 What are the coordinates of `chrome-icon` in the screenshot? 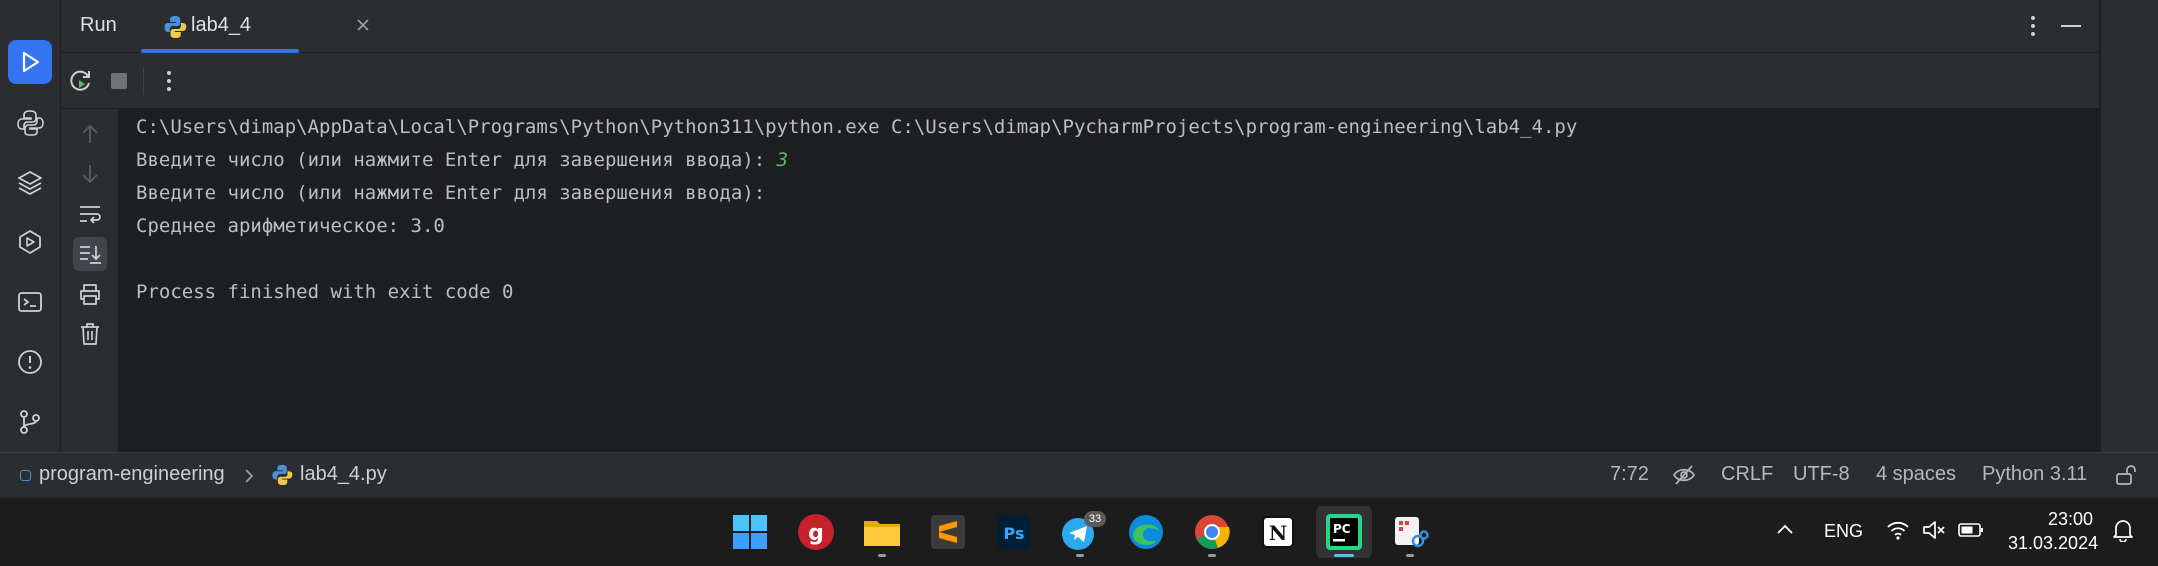 It's located at (1212, 532).